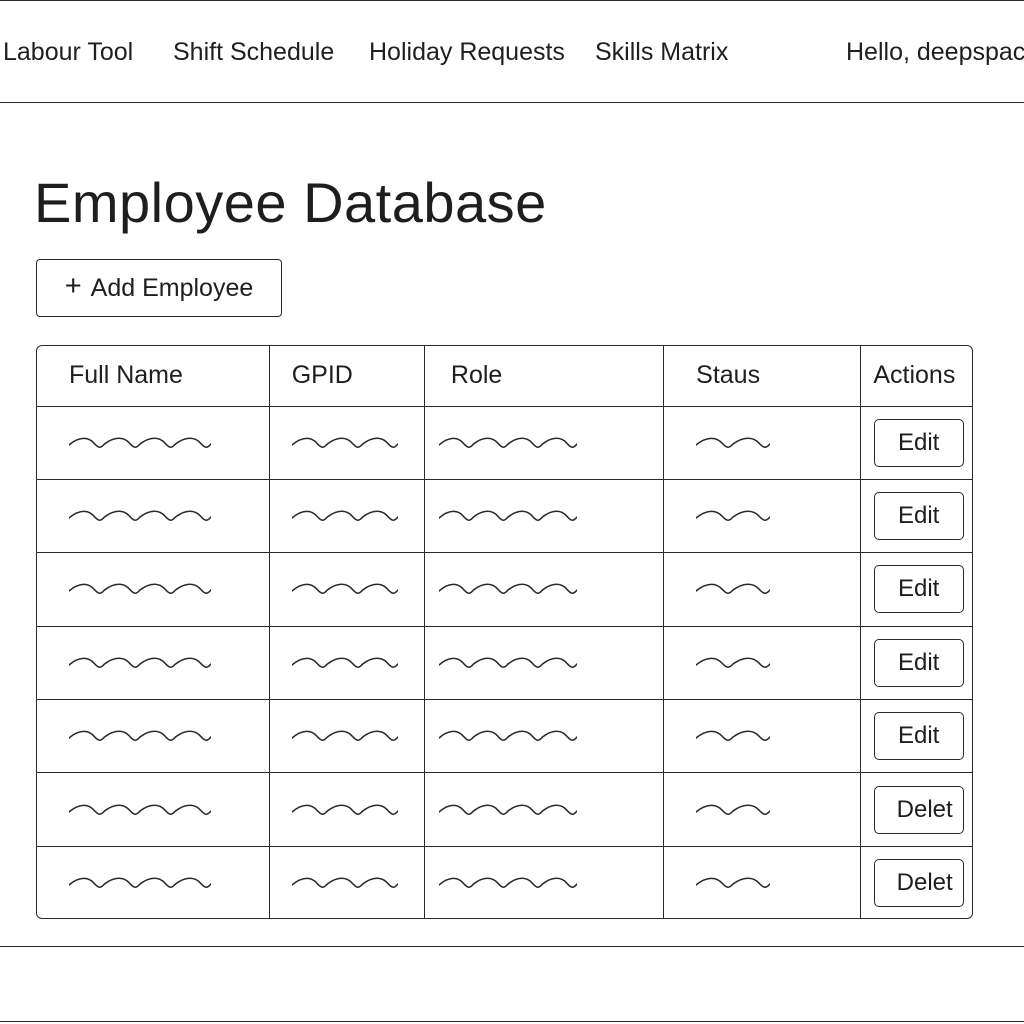 The height and width of the screenshot is (1024, 1024). I want to click on add-employee-label: Add Employee, so click(172, 287).